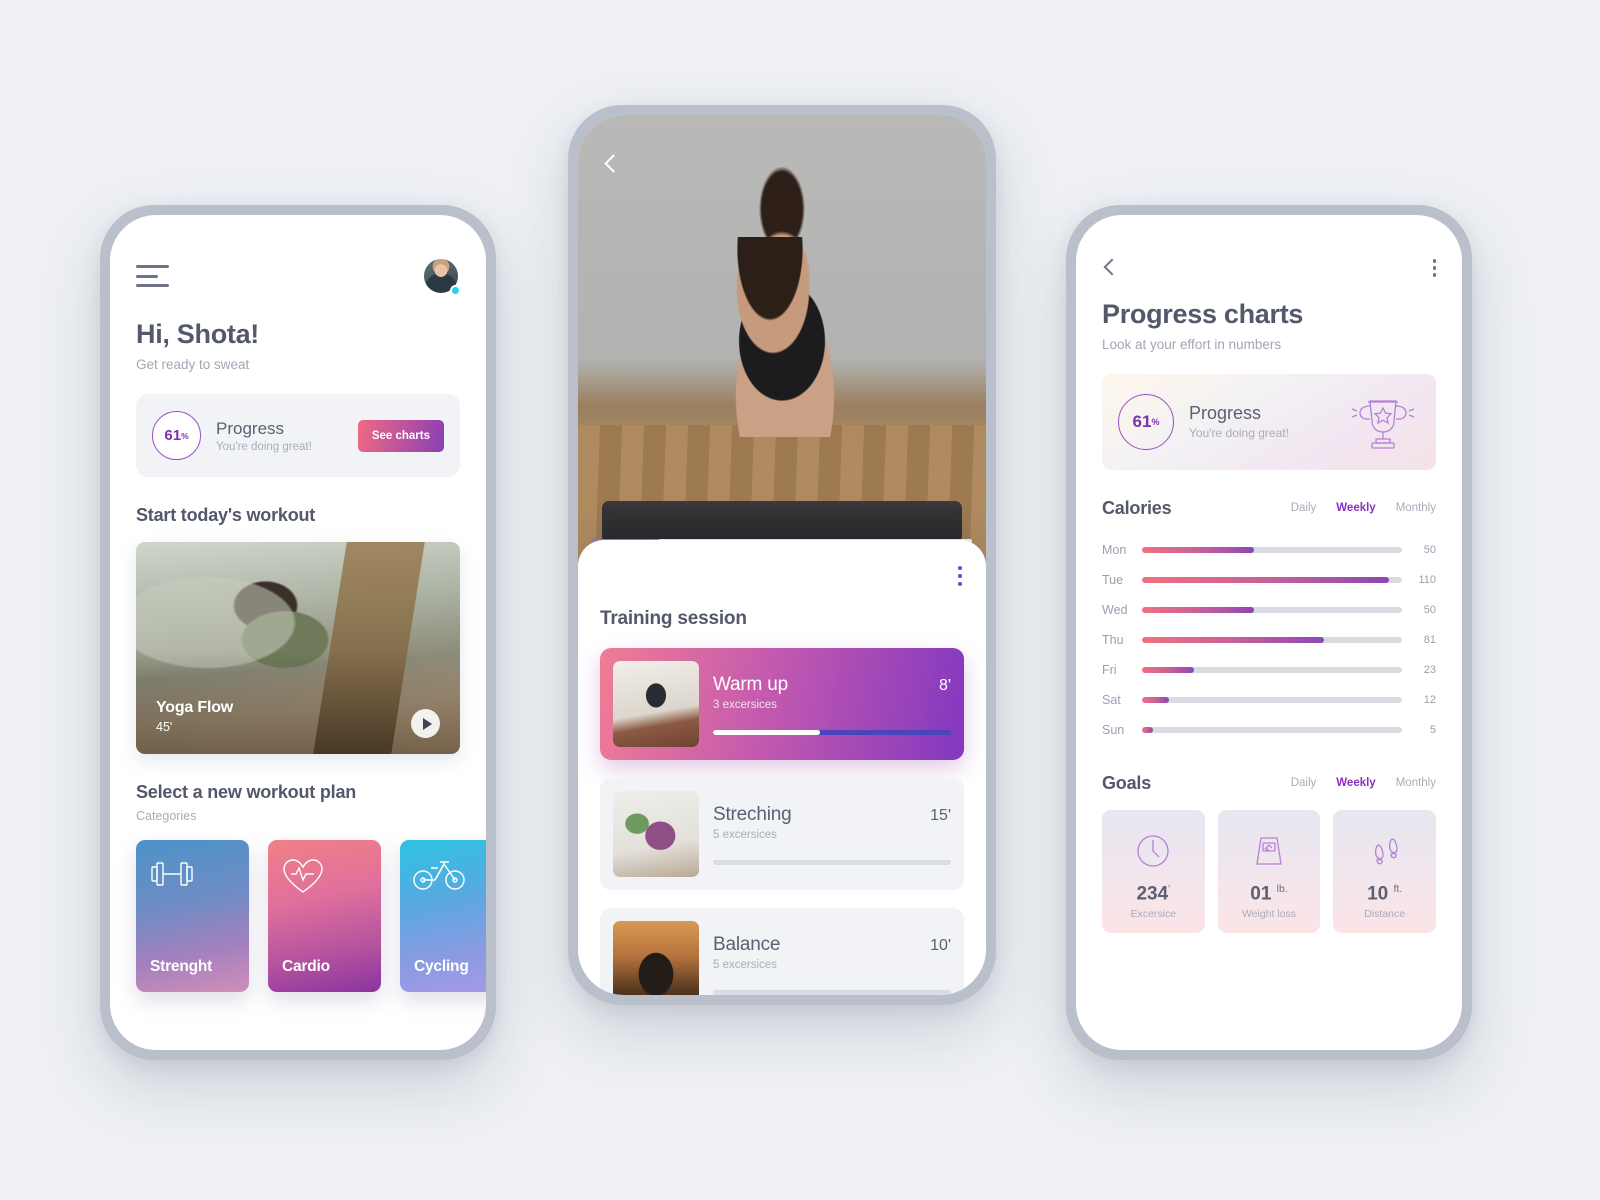  What do you see at coordinates (1378, 893) in the screenshot?
I see `goal-number: 10` at bounding box center [1378, 893].